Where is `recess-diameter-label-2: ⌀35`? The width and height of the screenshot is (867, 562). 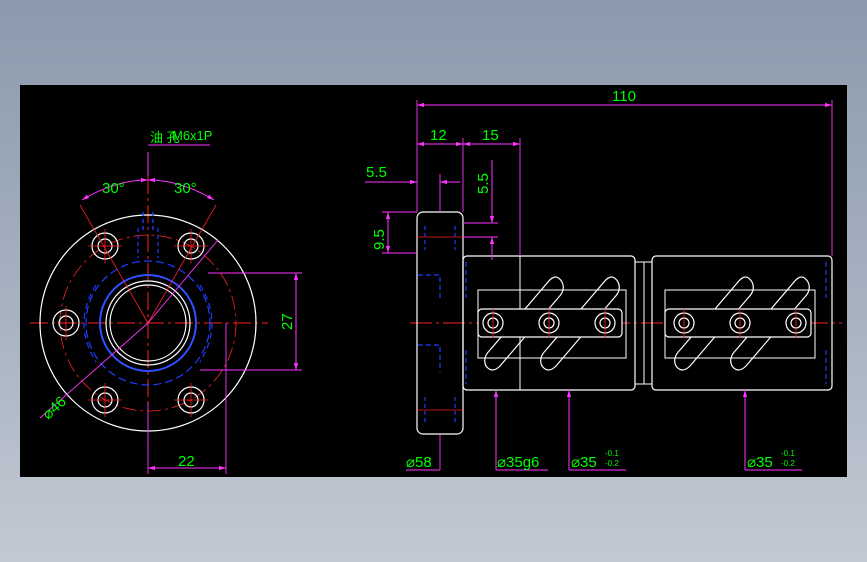 recess-diameter-label-2: ⌀35 is located at coordinates (760, 462).